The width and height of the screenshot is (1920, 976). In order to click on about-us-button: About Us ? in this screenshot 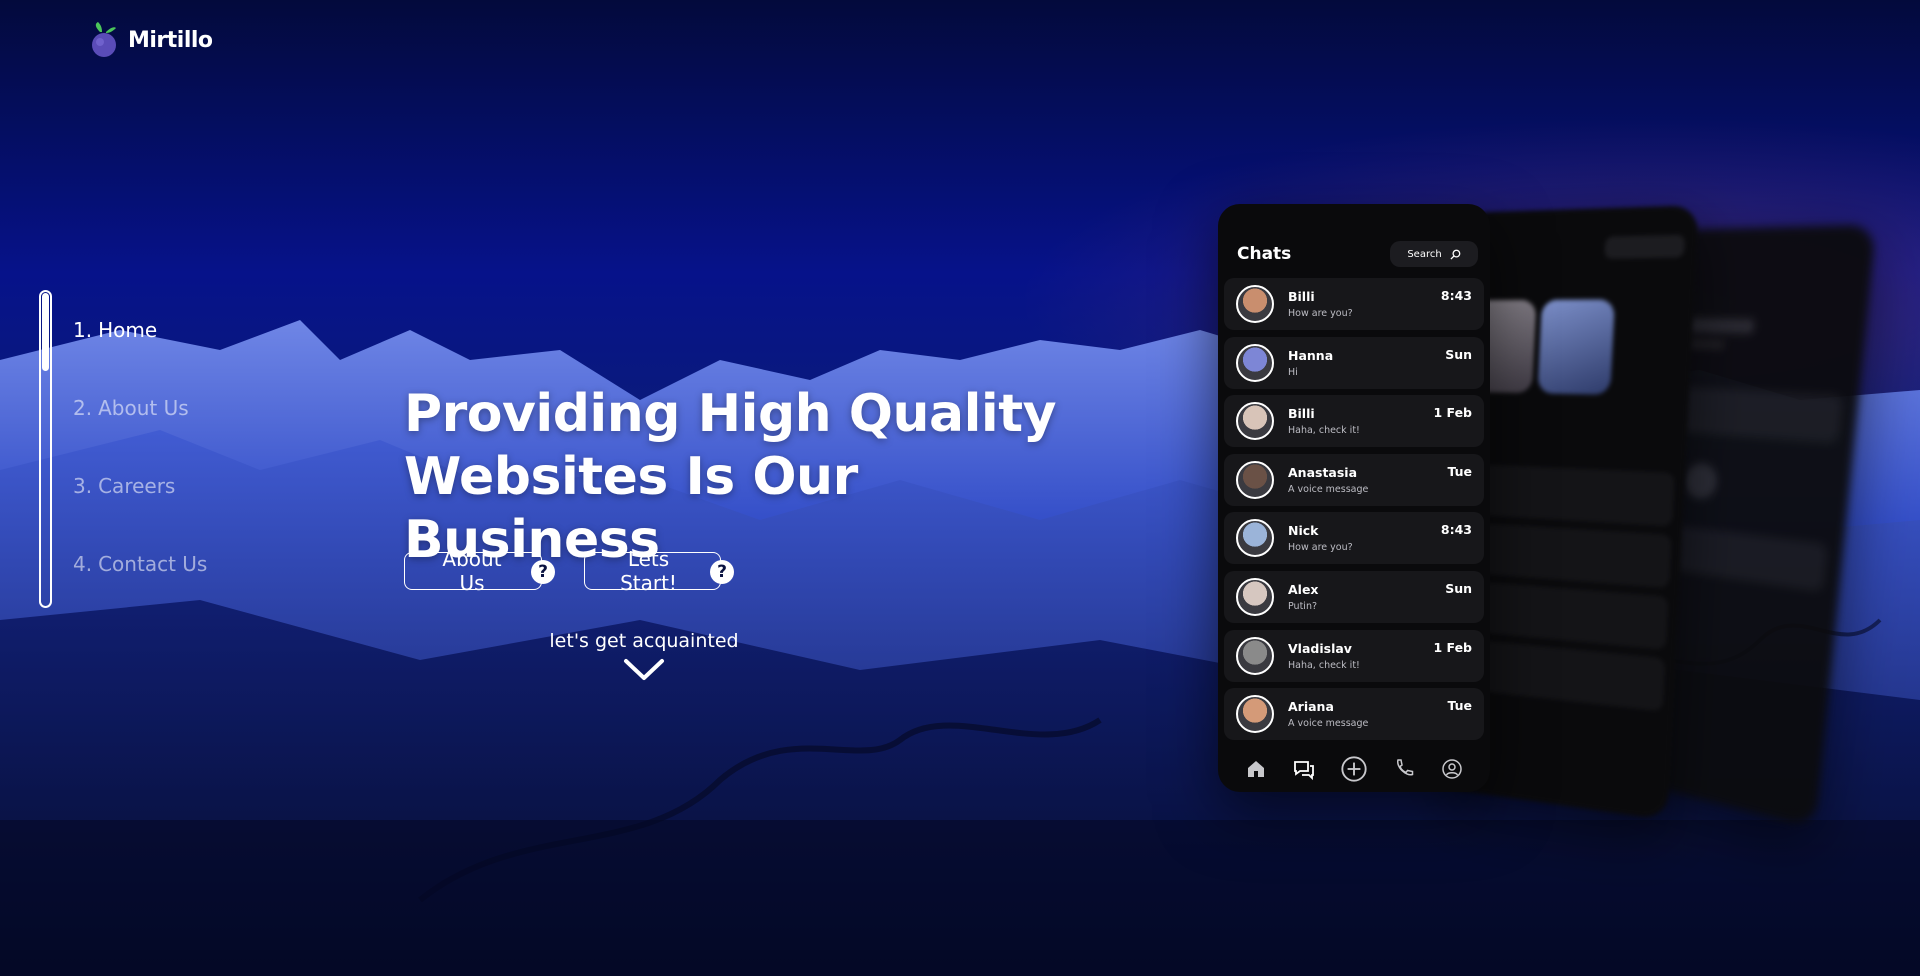, I will do `click(479, 571)`.